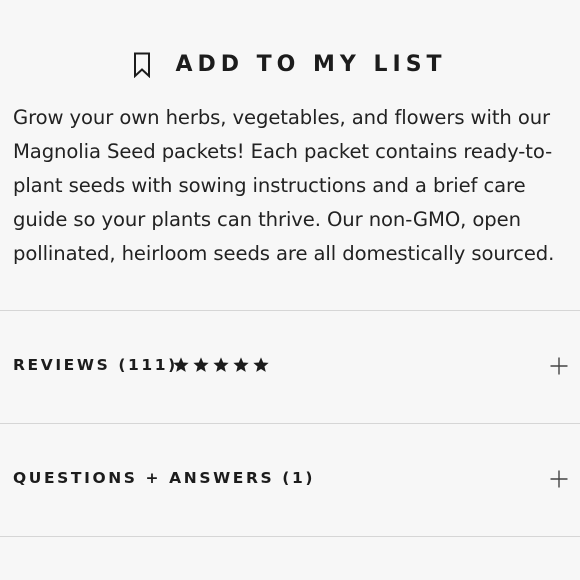  I want to click on reviews-label: REVIEWS (111), so click(95, 365).